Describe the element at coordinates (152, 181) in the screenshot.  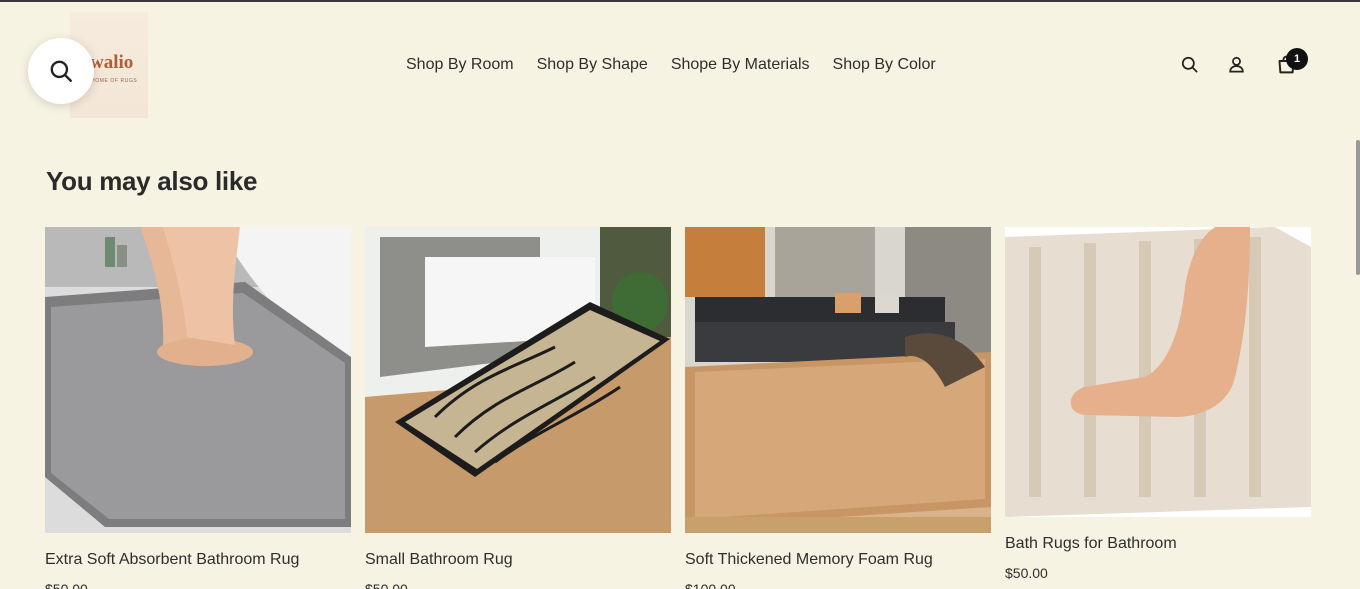
I see `section-title: You may also like` at that location.